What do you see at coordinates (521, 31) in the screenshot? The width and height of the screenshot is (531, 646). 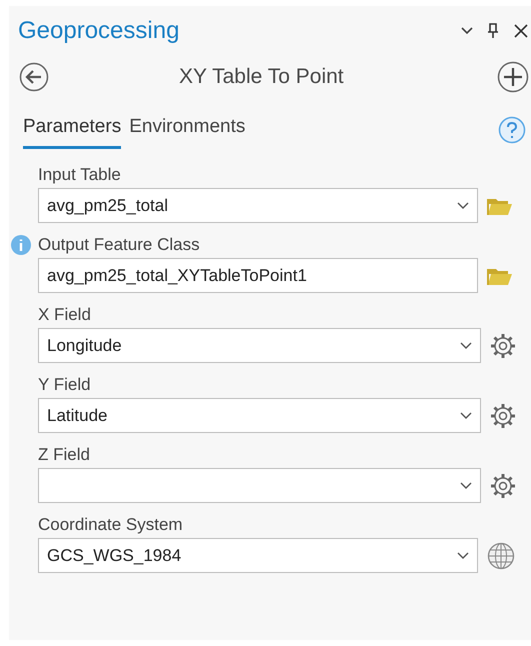 I see `close-icon` at bounding box center [521, 31].